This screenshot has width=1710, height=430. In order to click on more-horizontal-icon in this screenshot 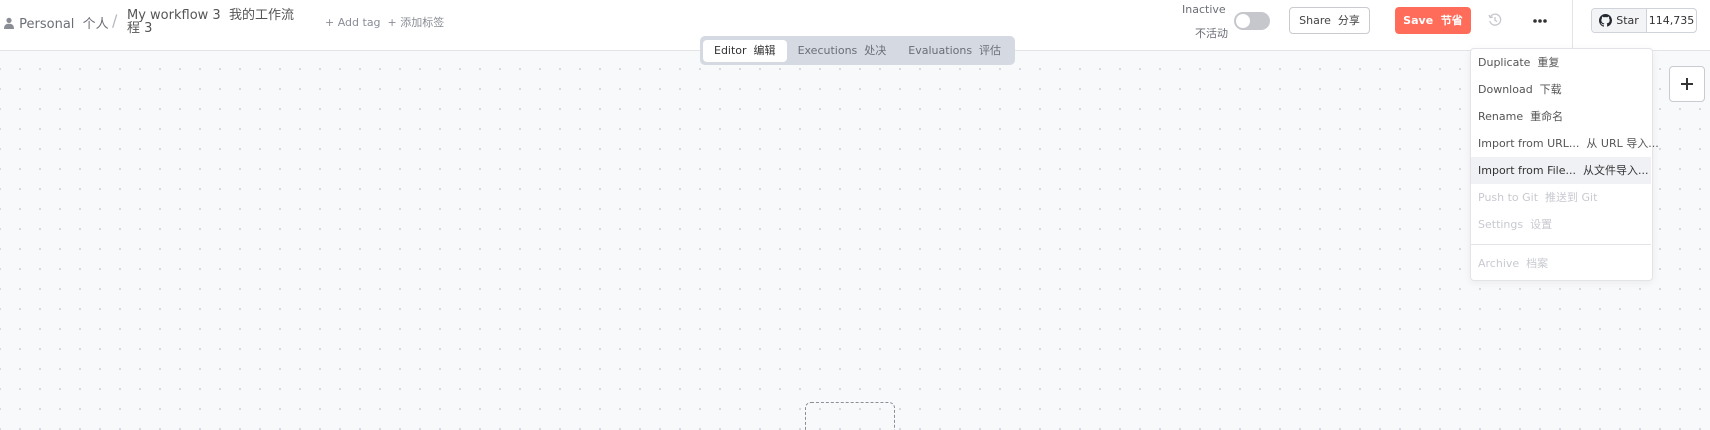, I will do `click(1540, 21)`.